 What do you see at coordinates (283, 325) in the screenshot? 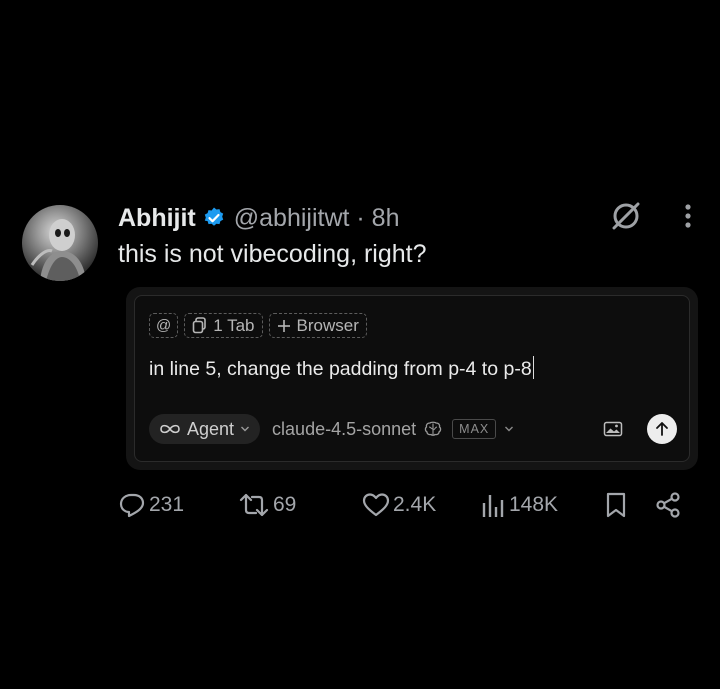
I see `plus-icon` at bounding box center [283, 325].